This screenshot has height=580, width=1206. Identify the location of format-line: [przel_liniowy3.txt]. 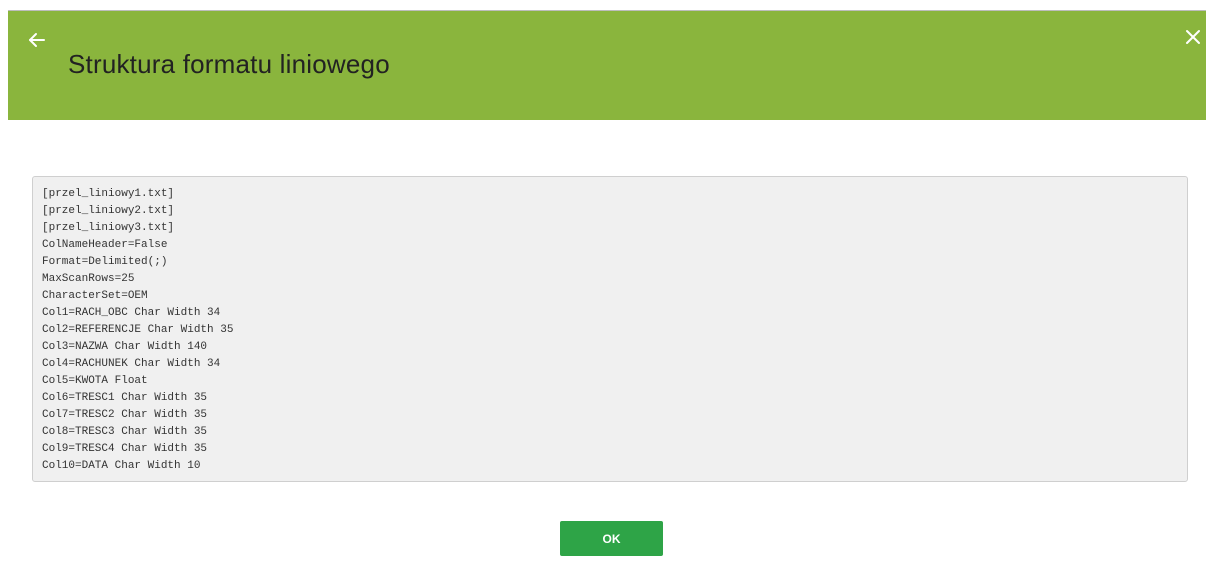
(108, 228).